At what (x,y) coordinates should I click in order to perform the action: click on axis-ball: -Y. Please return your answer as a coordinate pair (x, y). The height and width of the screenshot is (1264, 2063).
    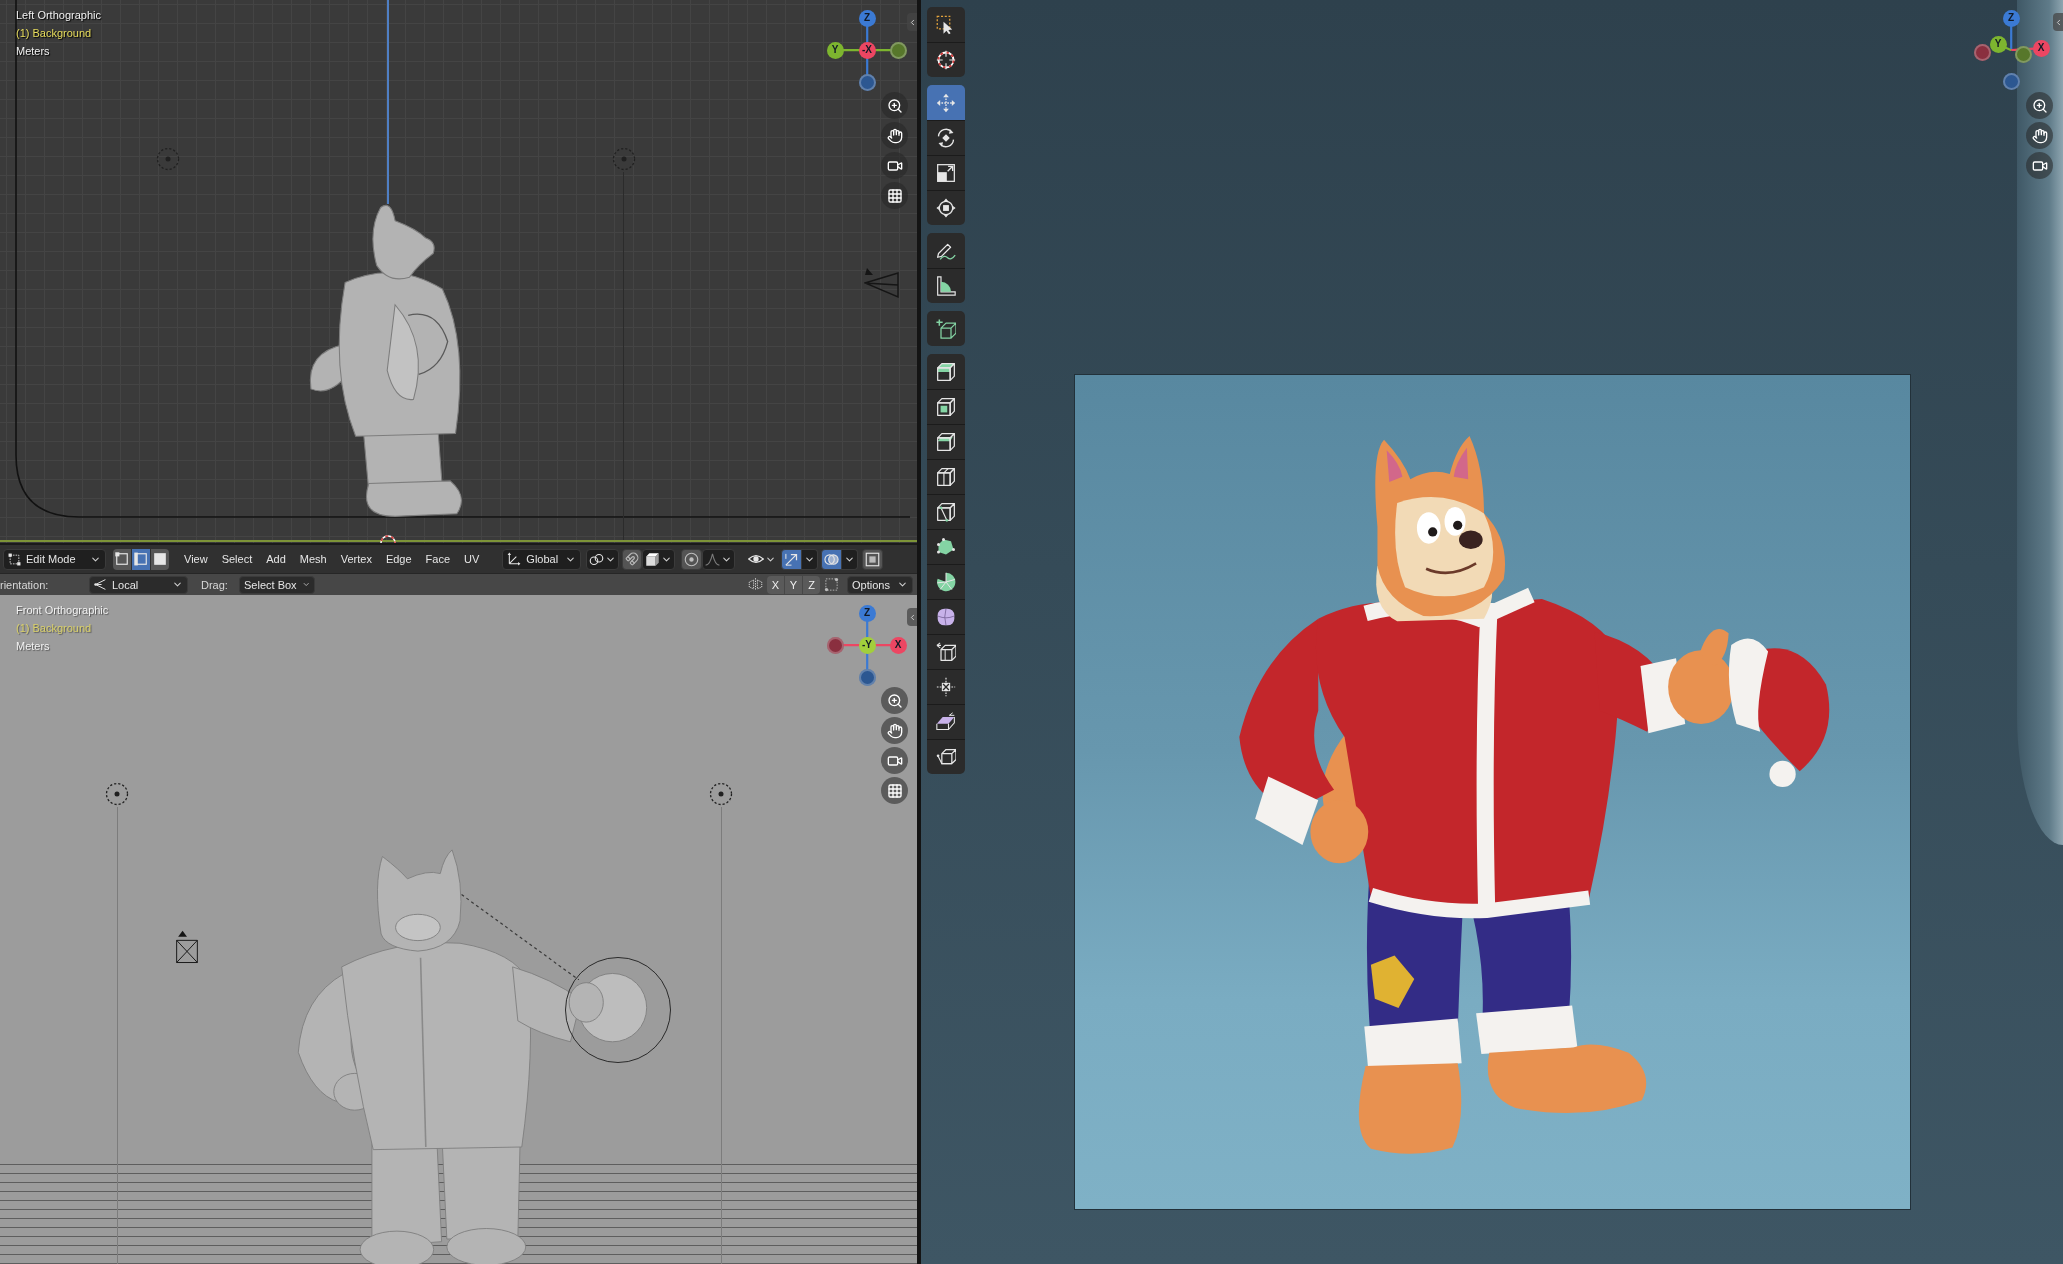
    Looking at the image, I should click on (867, 645).